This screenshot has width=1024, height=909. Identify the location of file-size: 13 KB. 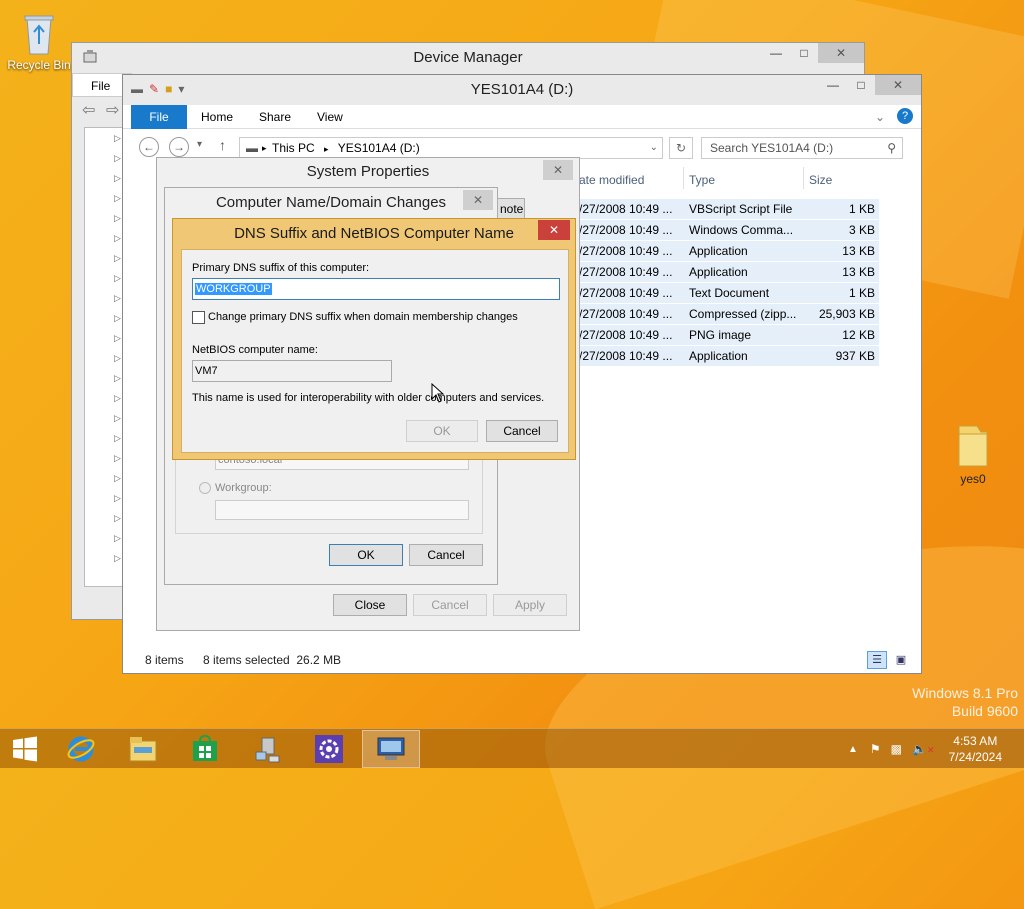
(858, 272).